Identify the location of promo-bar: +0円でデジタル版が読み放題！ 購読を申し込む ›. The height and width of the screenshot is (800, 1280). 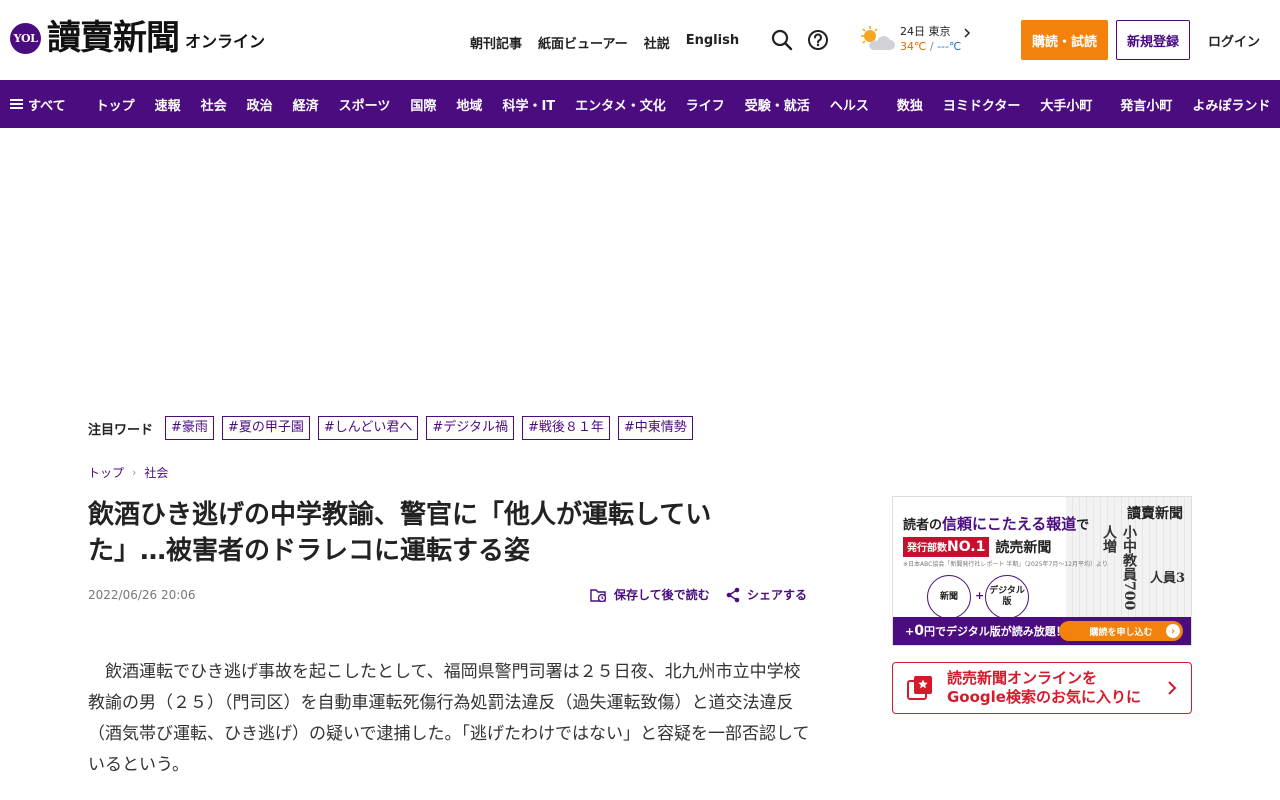
(1042, 631).